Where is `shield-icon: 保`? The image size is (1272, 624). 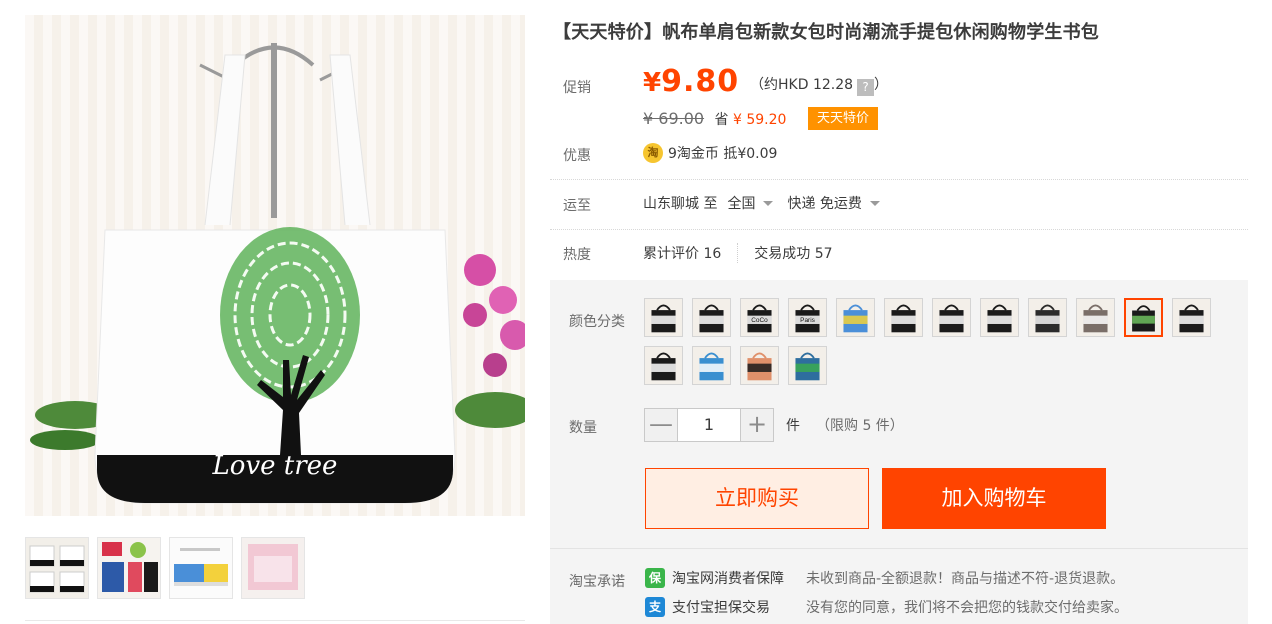 shield-icon: 保 is located at coordinates (655, 578).